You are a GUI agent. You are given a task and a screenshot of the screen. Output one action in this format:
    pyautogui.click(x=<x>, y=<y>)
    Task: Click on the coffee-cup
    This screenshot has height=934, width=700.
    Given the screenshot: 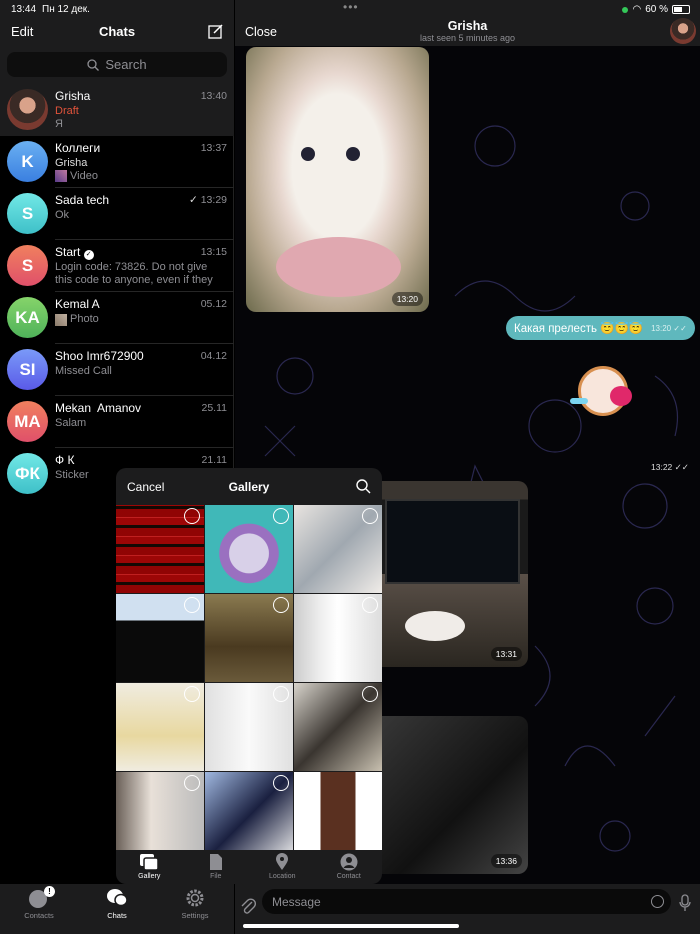 What is the action you would take?
    pyautogui.click(x=435, y=626)
    